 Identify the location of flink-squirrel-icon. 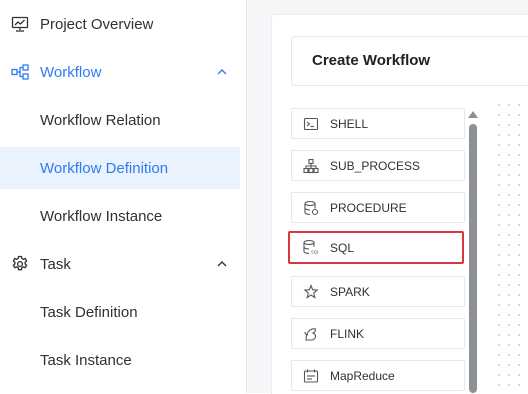
(311, 334).